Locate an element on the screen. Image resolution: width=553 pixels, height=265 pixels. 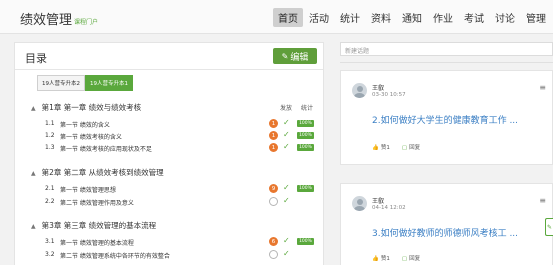
section-number: 3.2 is located at coordinates (50, 254).